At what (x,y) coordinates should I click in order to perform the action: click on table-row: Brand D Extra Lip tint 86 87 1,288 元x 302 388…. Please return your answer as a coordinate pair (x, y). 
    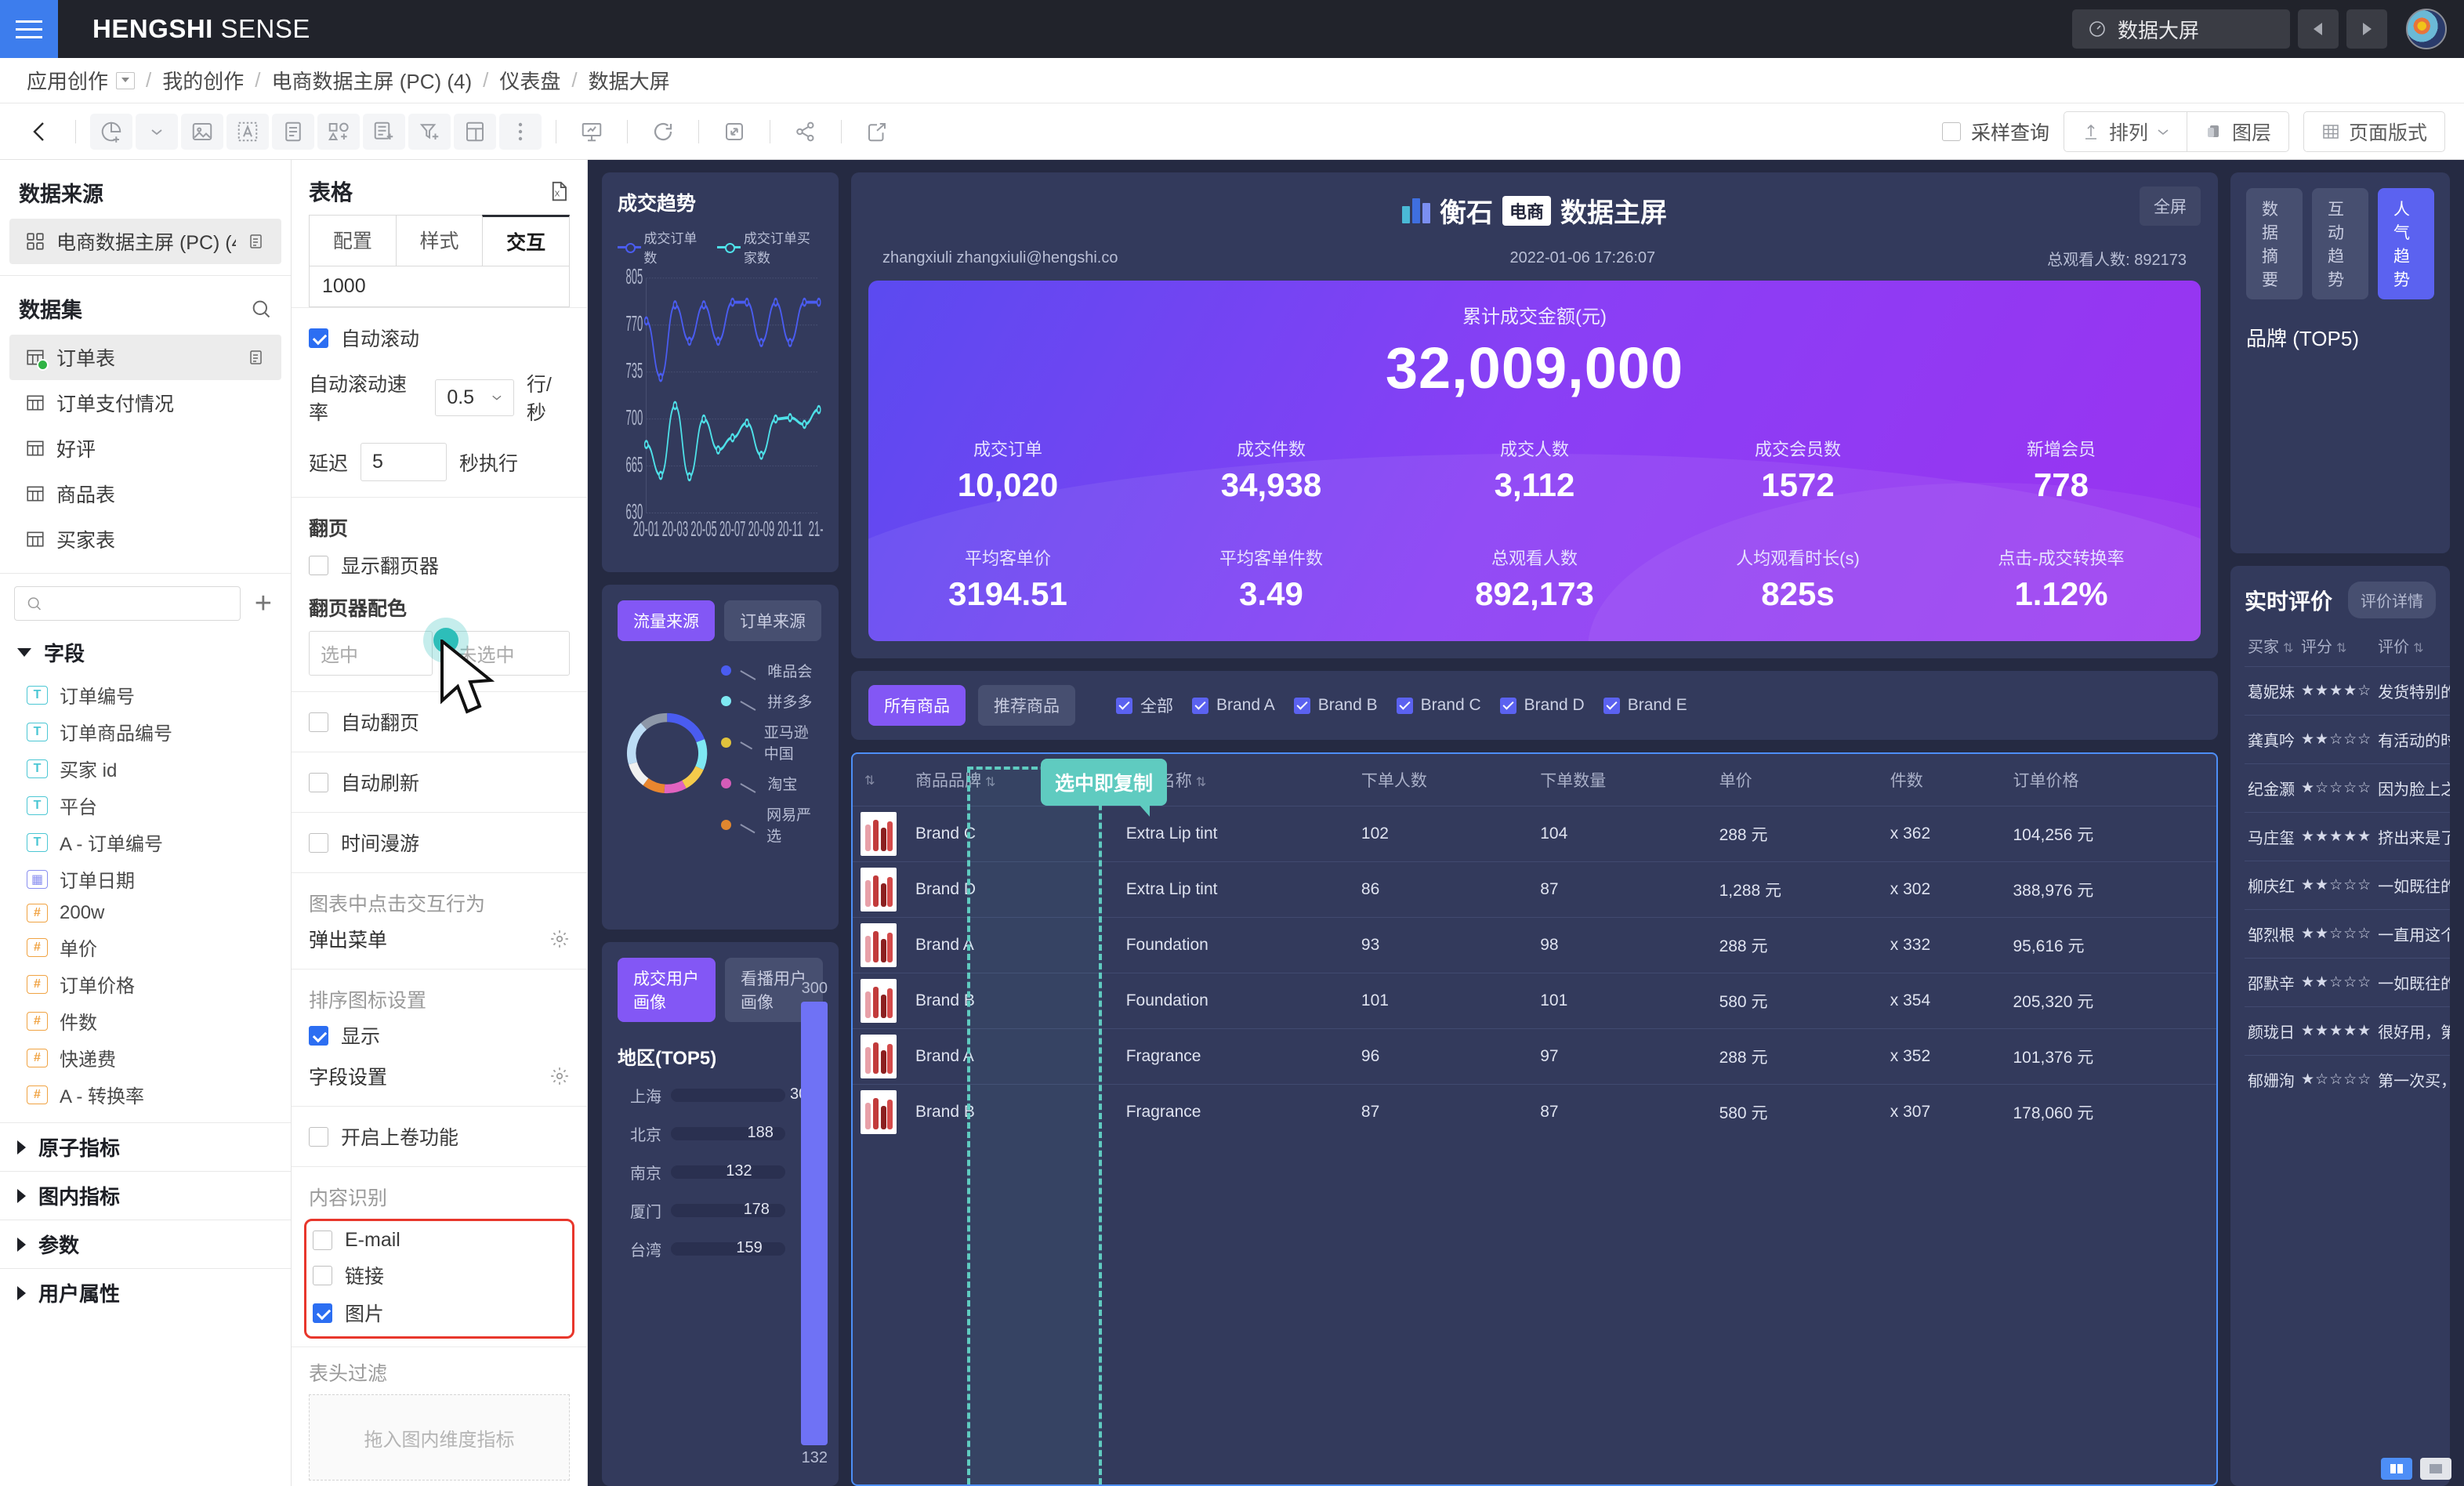
    Looking at the image, I should click on (1534, 890).